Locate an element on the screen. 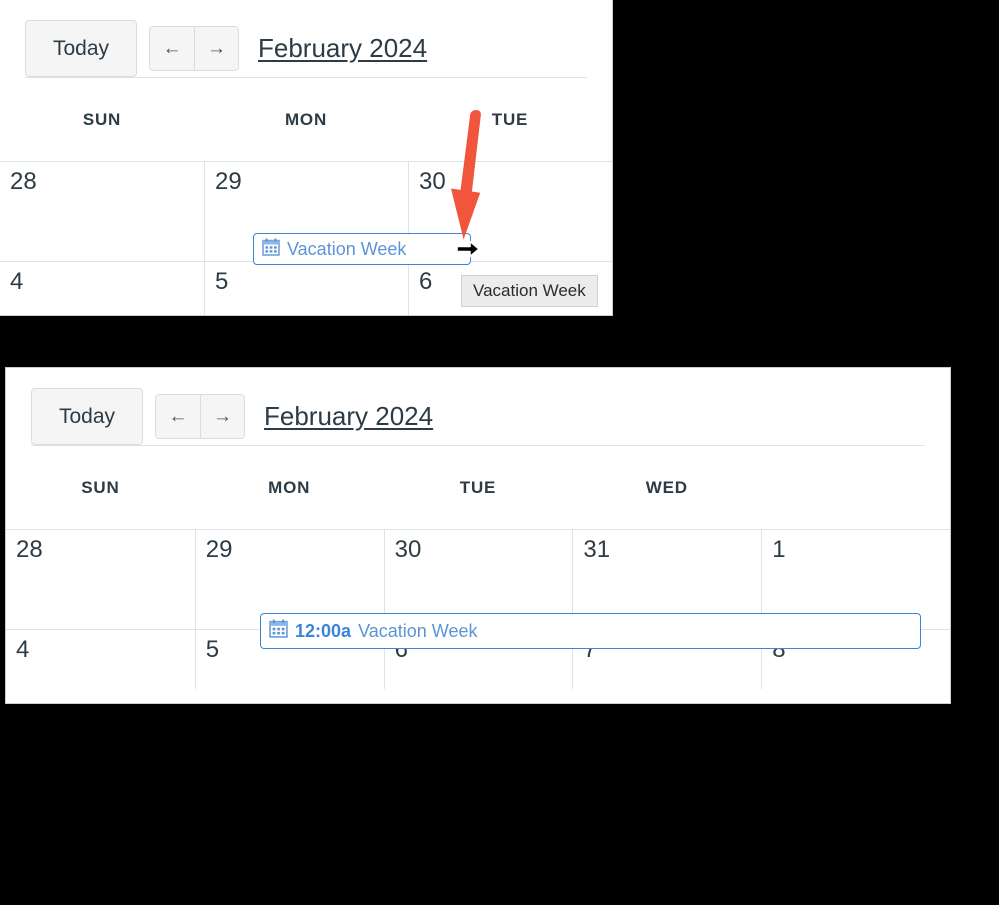 This screenshot has width=999, height=905. weekday-header-wed: WED is located at coordinates (666, 487).